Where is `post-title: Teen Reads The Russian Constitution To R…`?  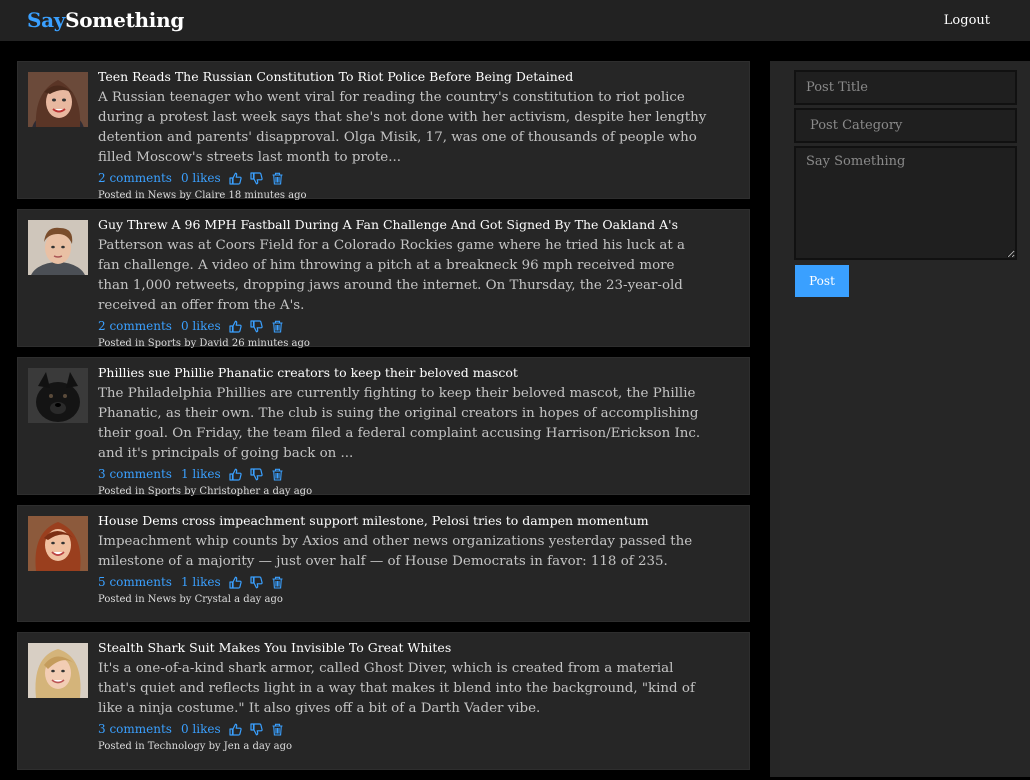 post-title: Teen Reads The Russian Constitution To R… is located at coordinates (418, 77).